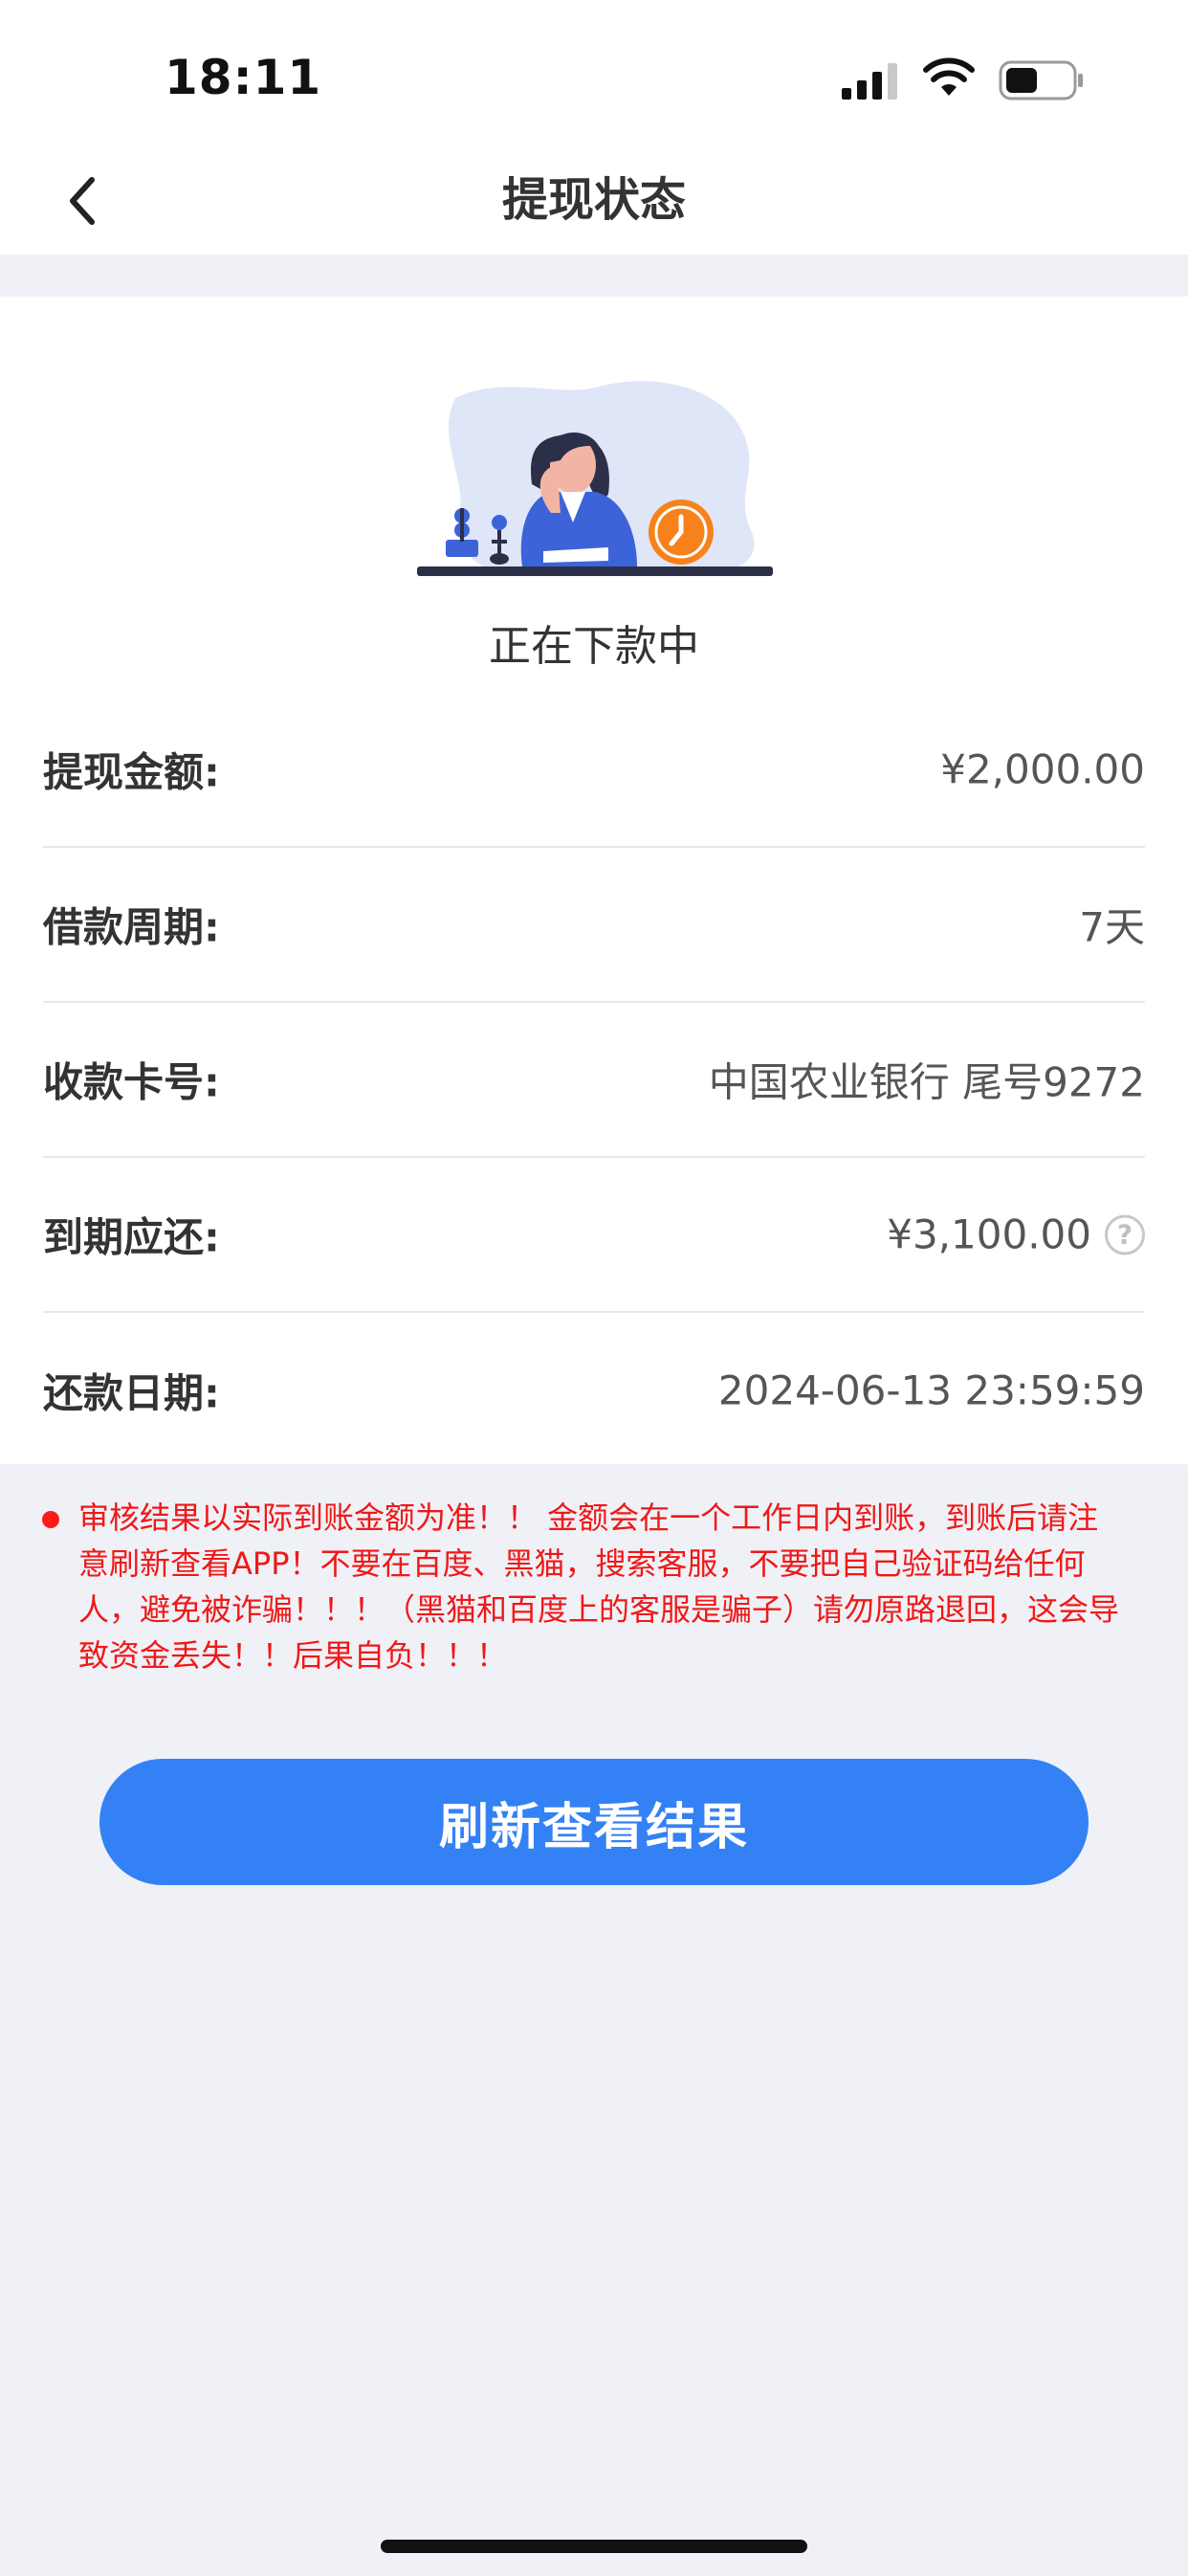  What do you see at coordinates (1112, 927) in the screenshot?
I see `period-value: 7天` at bounding box center [1112, 927].